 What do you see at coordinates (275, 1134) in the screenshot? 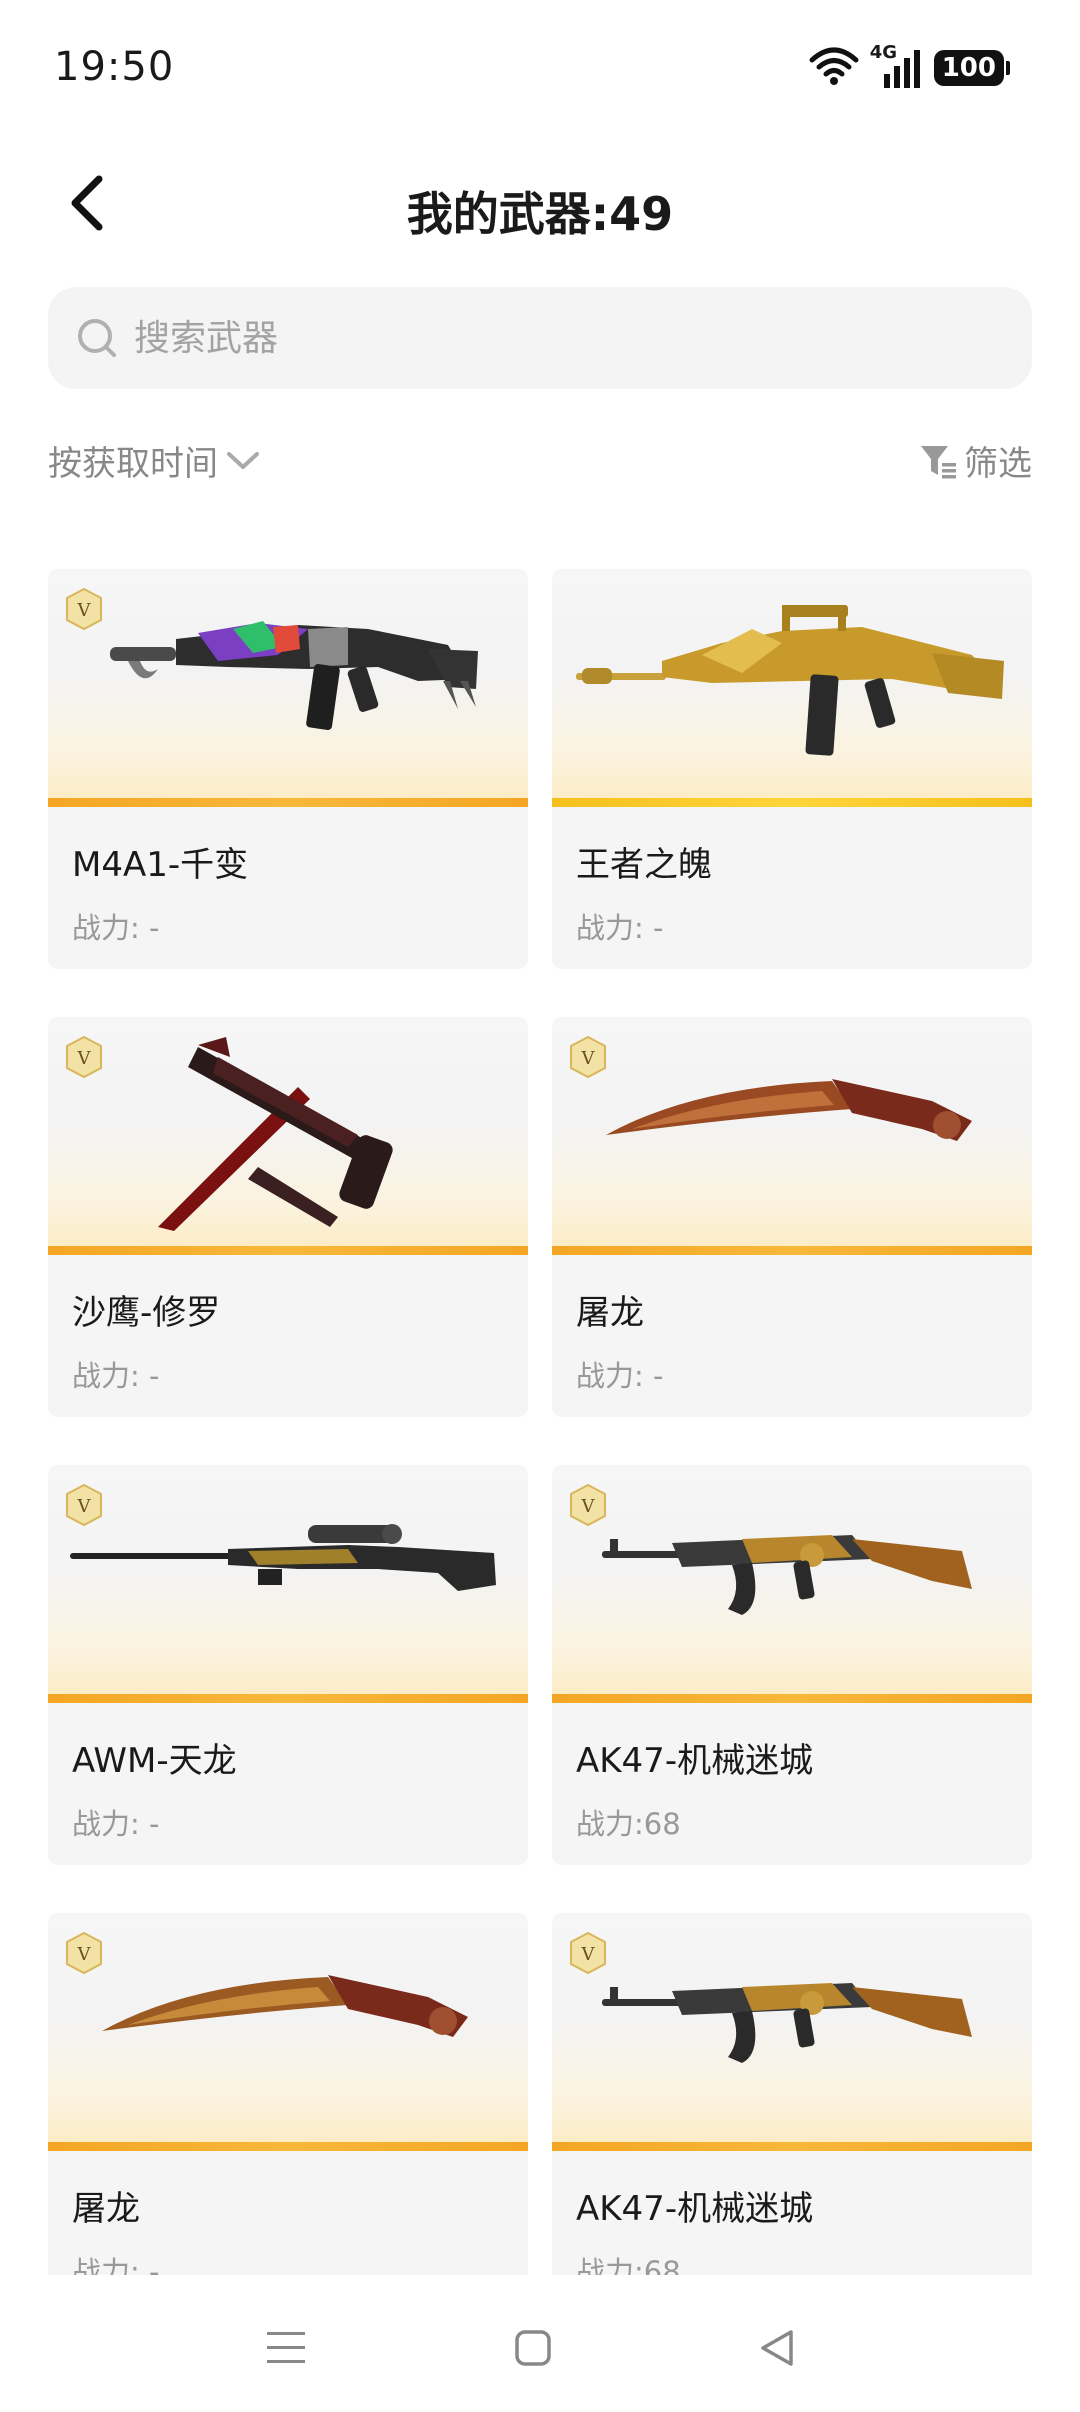
I see `pistol-image` at bounding box center [275, 1134].